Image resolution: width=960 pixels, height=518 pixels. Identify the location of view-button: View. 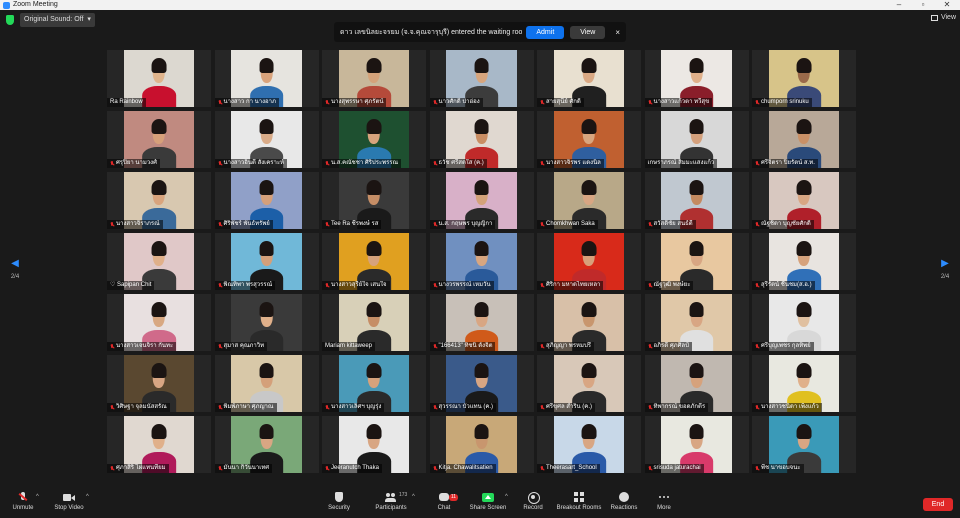
(943, 17).